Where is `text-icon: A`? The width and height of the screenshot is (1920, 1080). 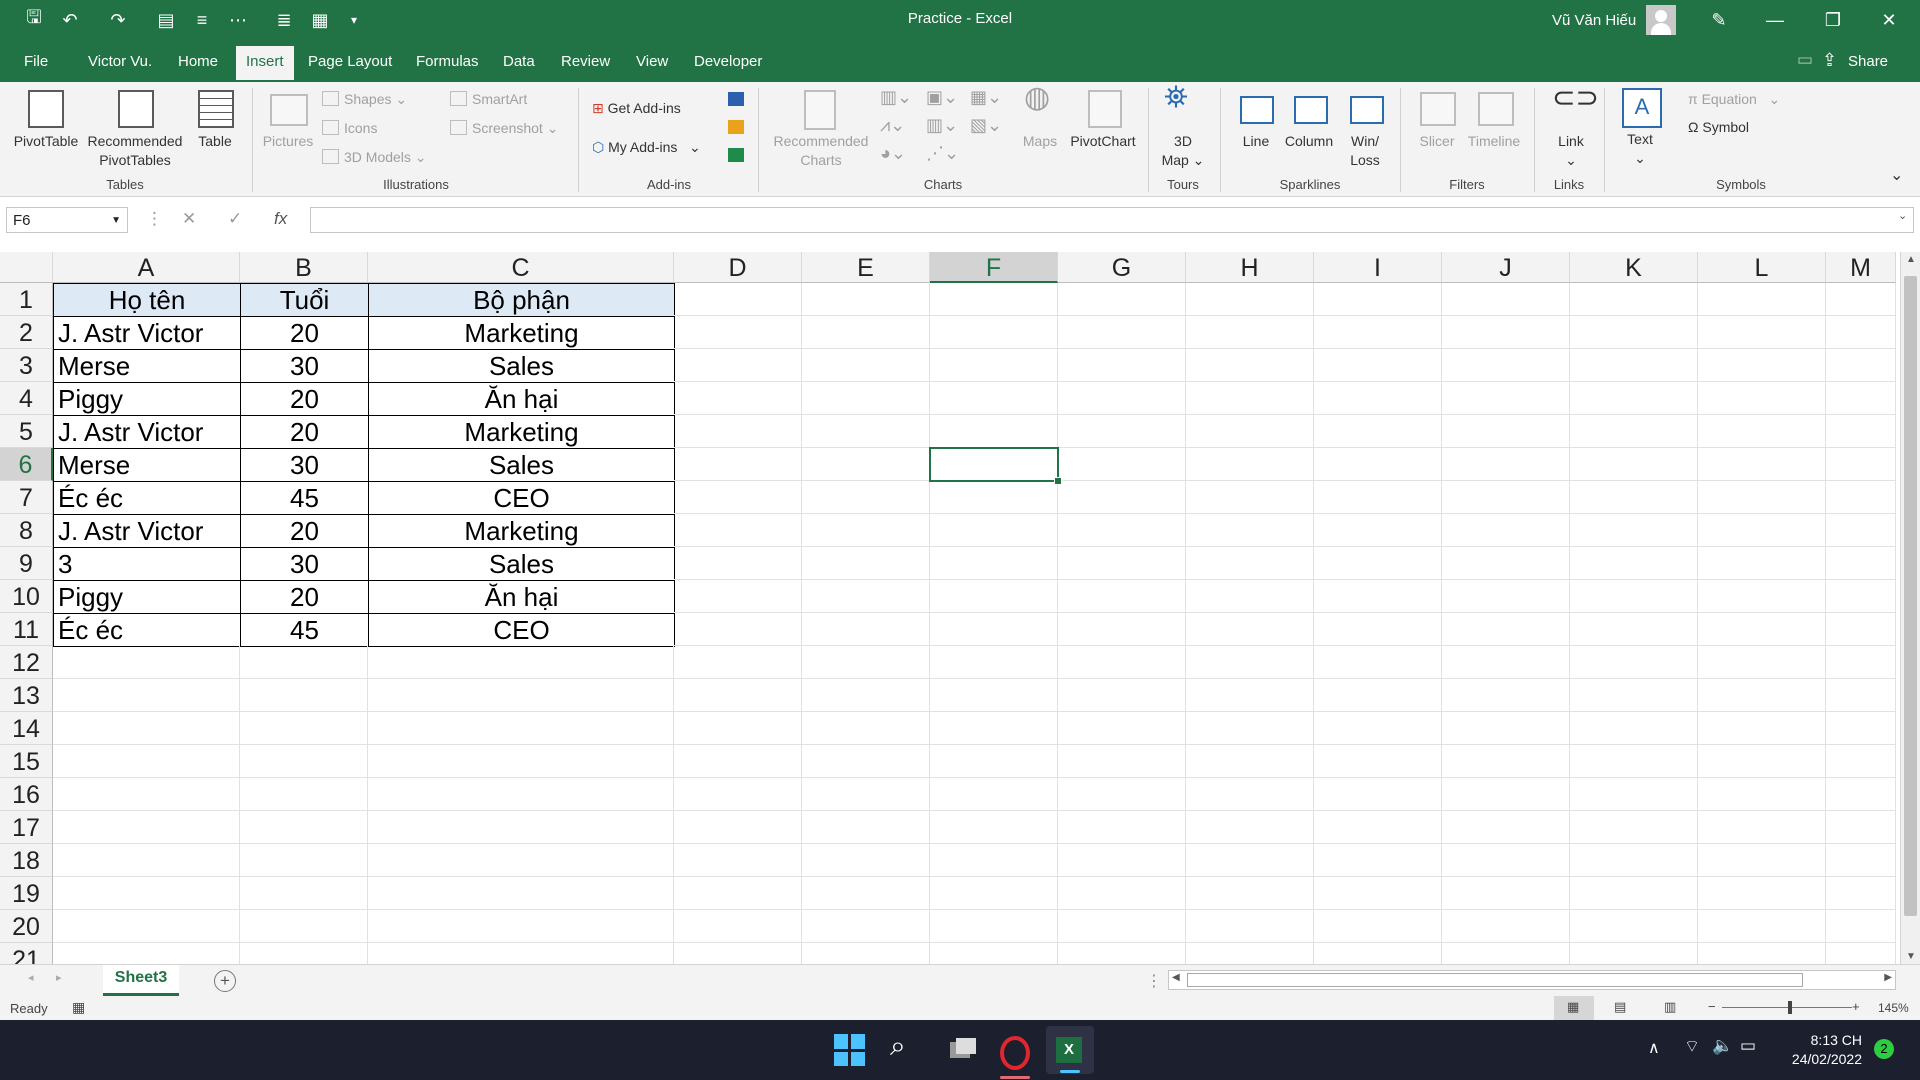 text-icon: A is located at coordinates (1642, 108).